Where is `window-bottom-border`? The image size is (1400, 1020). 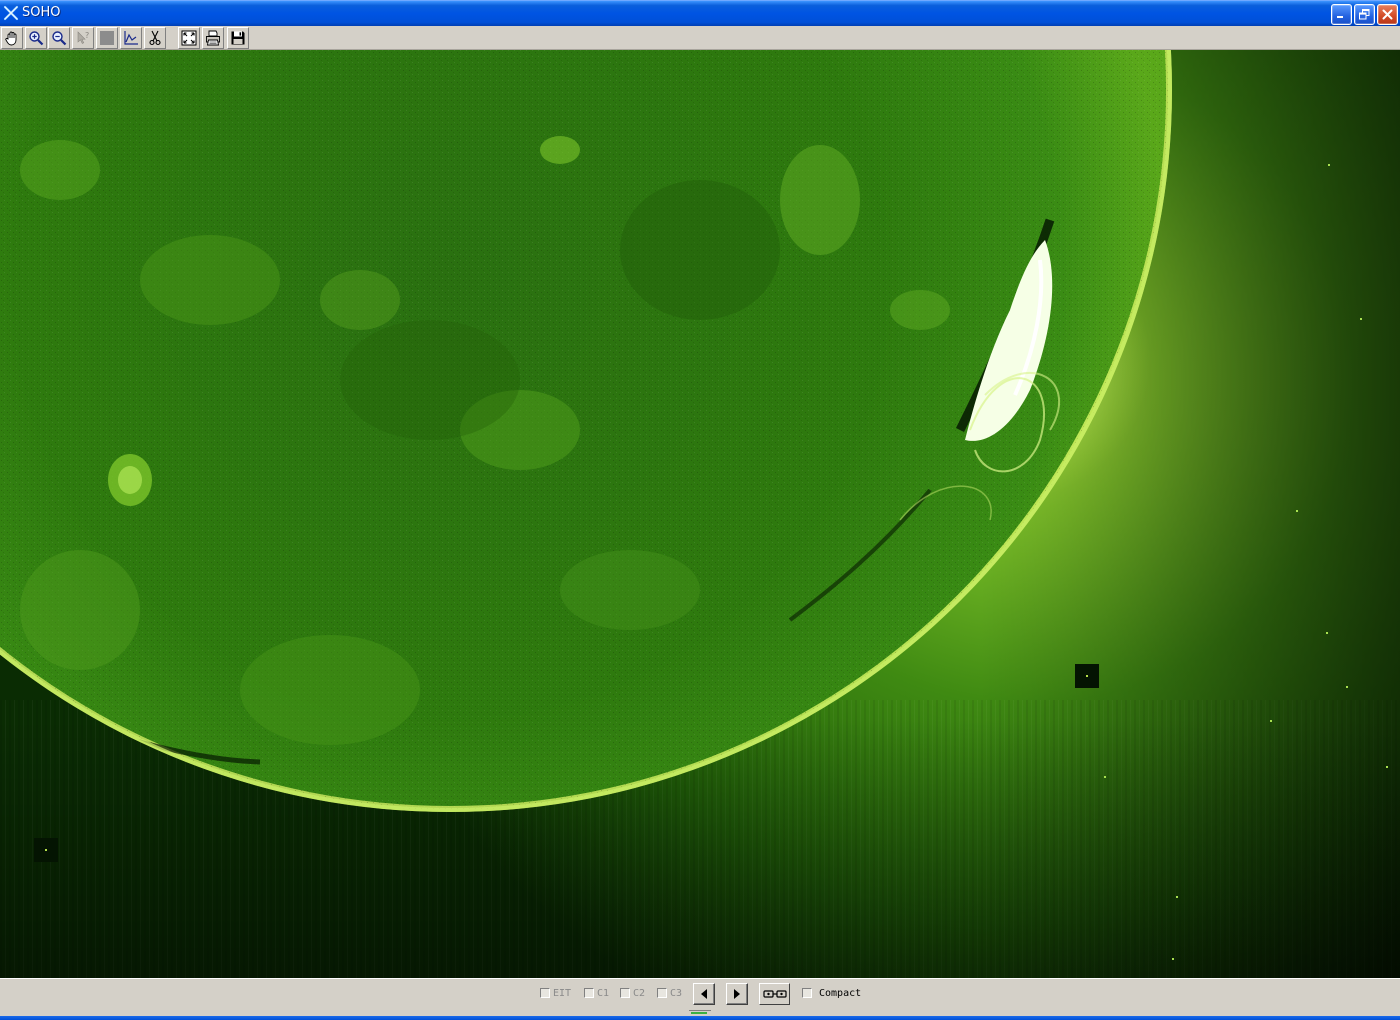
window-bottom-border is located at coordinates (700, 1018).